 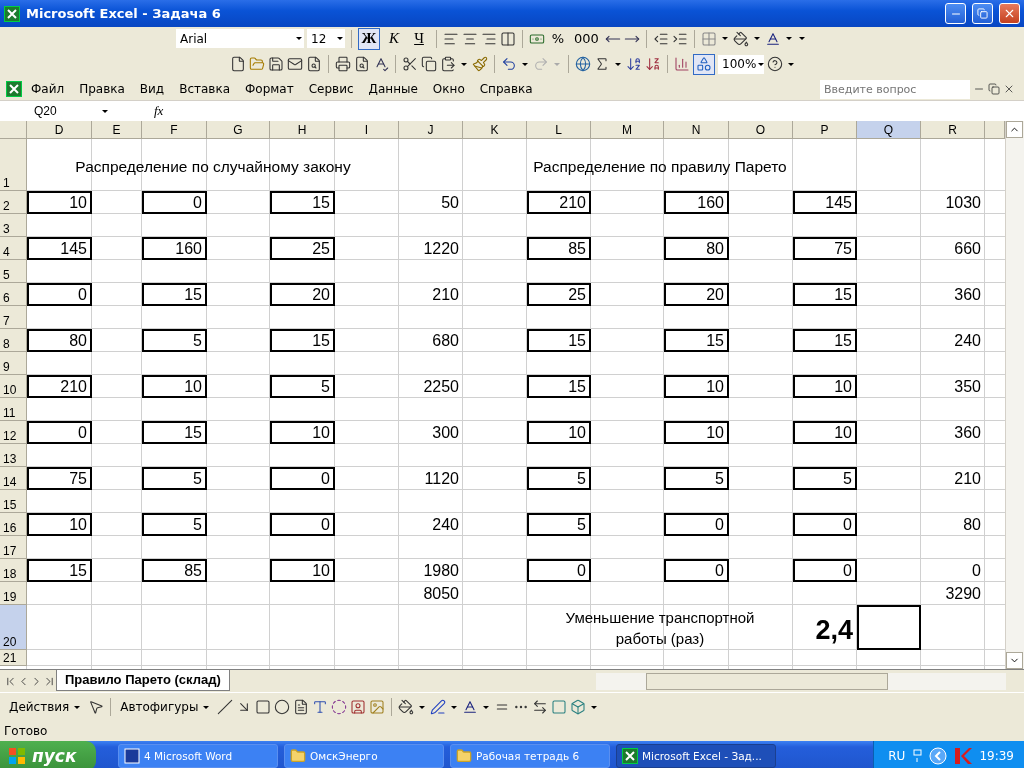 What do you see at coordinates (362, 64) in the screenshot?
I see `print-preview-icon` at bounding box center [362, 64].